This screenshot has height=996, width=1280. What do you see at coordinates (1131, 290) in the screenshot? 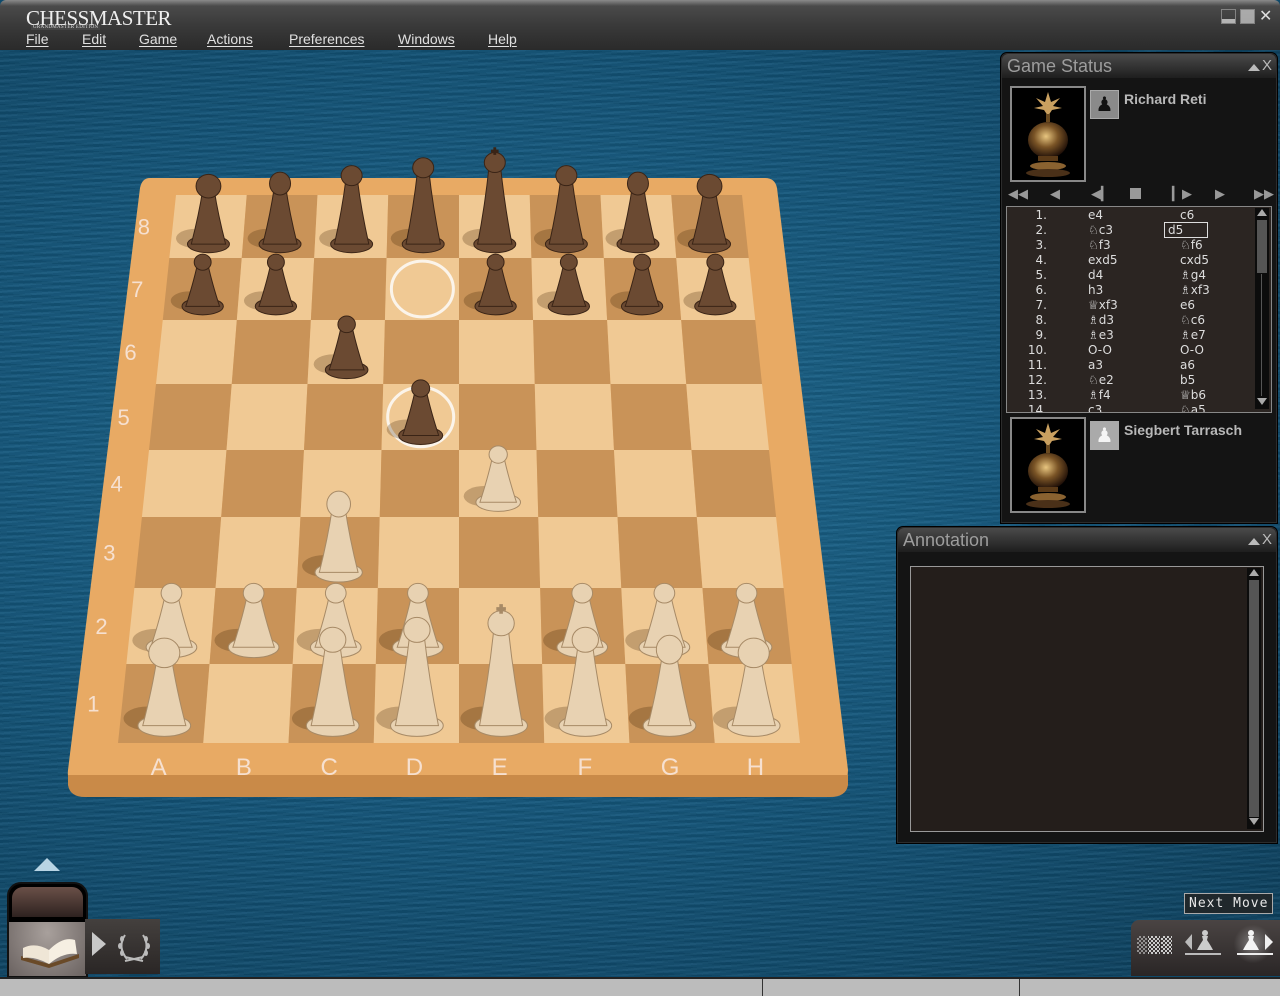
I see `move-row: 6. h3 ♗xf3` at bounding box center [1131, 290].